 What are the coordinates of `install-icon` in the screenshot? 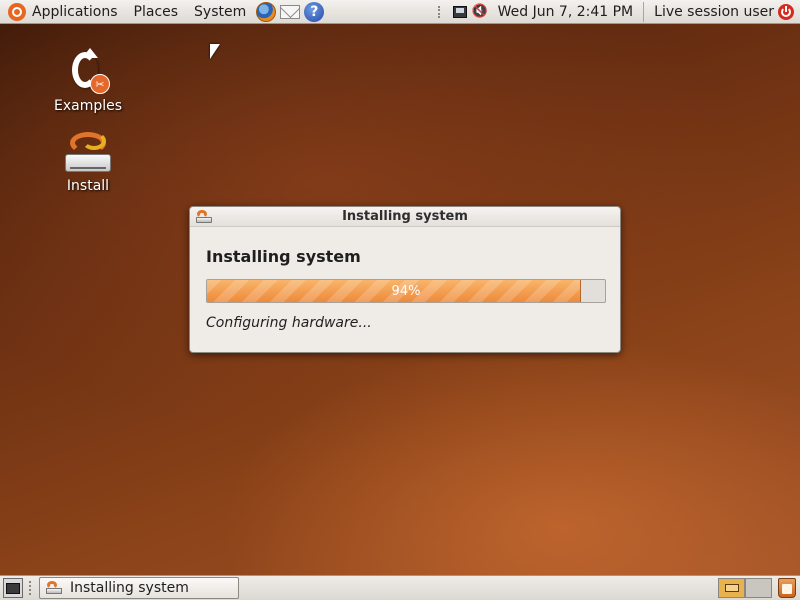 It's located at (88, 152).